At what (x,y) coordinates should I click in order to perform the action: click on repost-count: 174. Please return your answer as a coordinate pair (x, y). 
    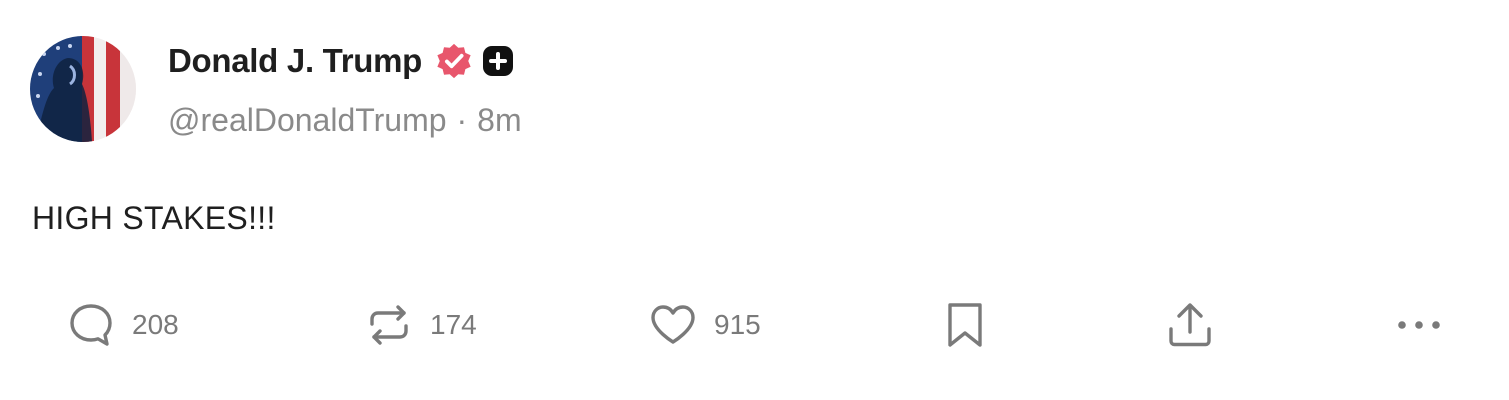
    Looking at the image, I should click on (453, 324).